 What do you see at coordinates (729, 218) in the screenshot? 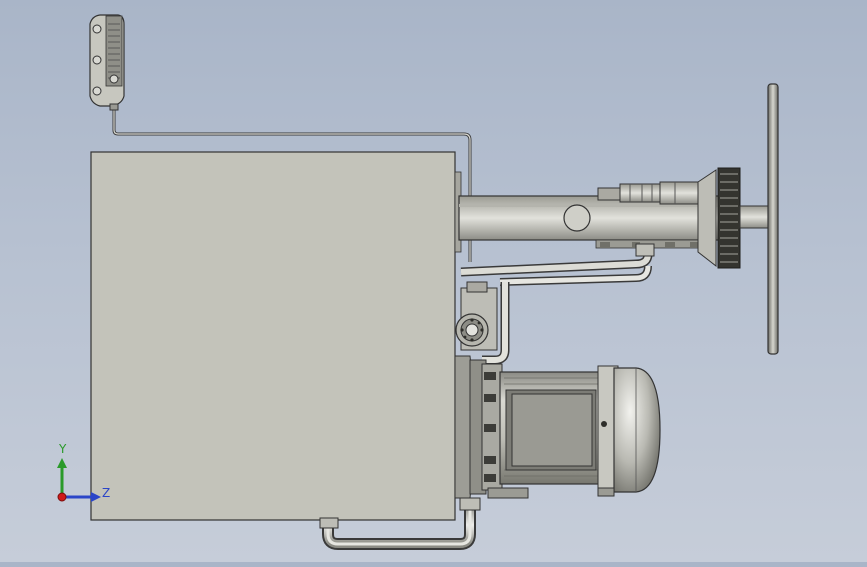
I see `drive-gear` at bounding box center [729, 218].